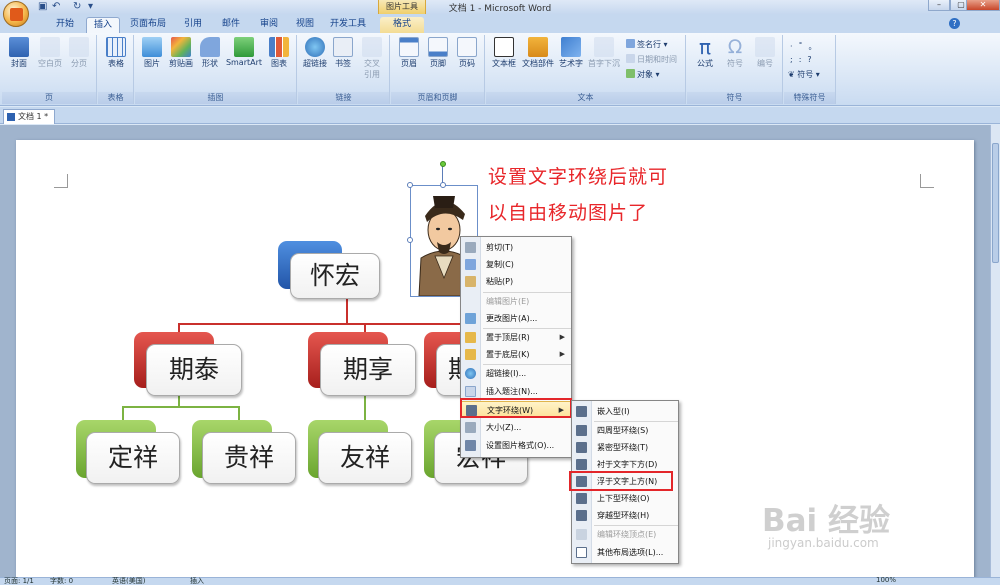 The height and width of the screenshot is (585, 1000). What do you see at coordinates (61, 580) in the screenshot?
I see `status-words: 字数: 0` at bounding box center [61, 580].